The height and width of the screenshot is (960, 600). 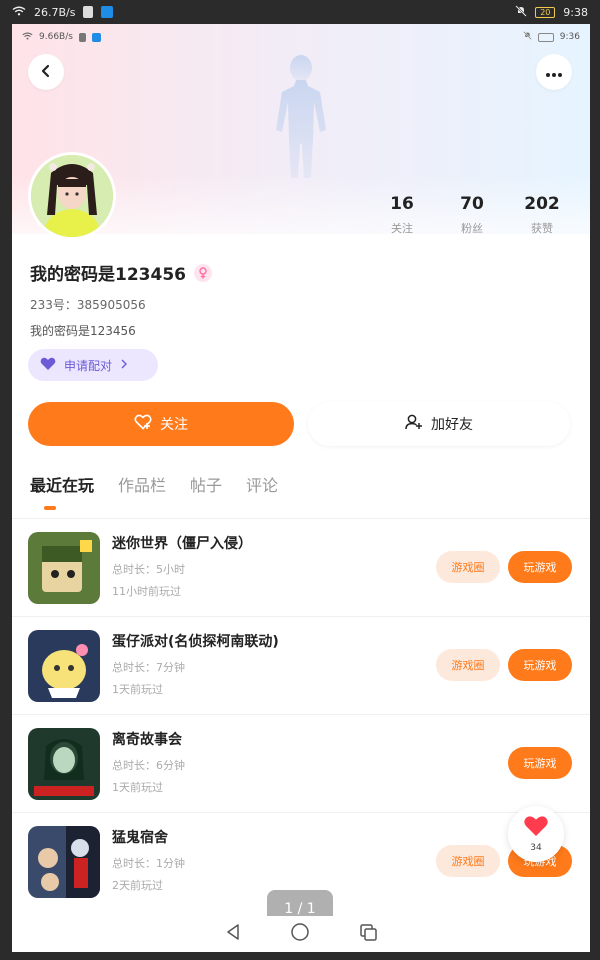 I want to click on stat-label: 粉丝, so click(x=472, y=228).